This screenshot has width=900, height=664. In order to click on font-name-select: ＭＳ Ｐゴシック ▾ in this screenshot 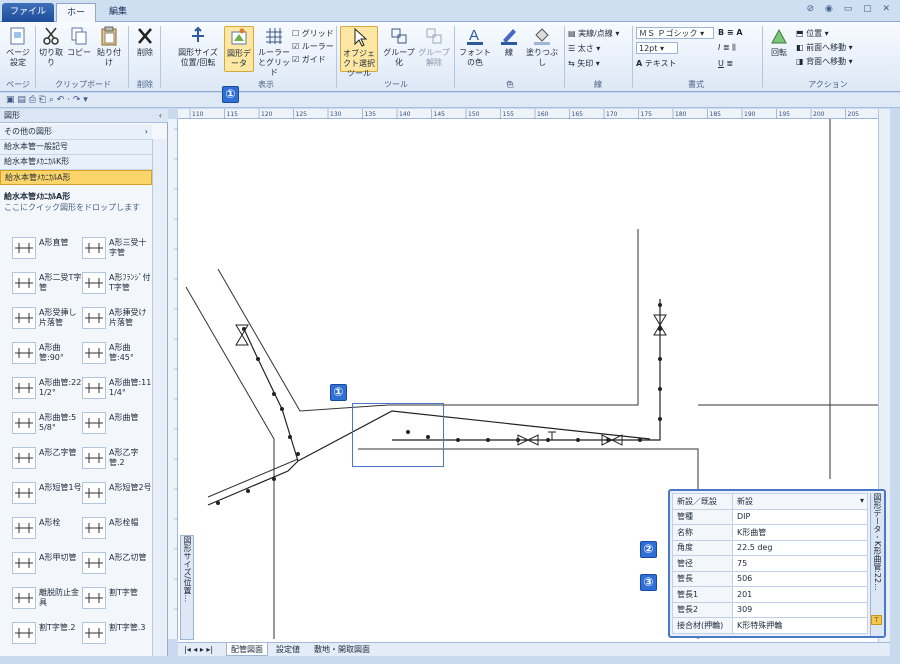, I will do `click(675, 33)`.